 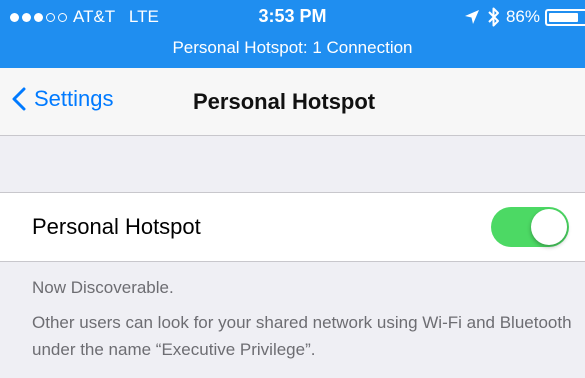 What do you see at coordinates (494, 17) in the screenshot?
I see `bluetooth-icon` at bounding box center [494, 17].